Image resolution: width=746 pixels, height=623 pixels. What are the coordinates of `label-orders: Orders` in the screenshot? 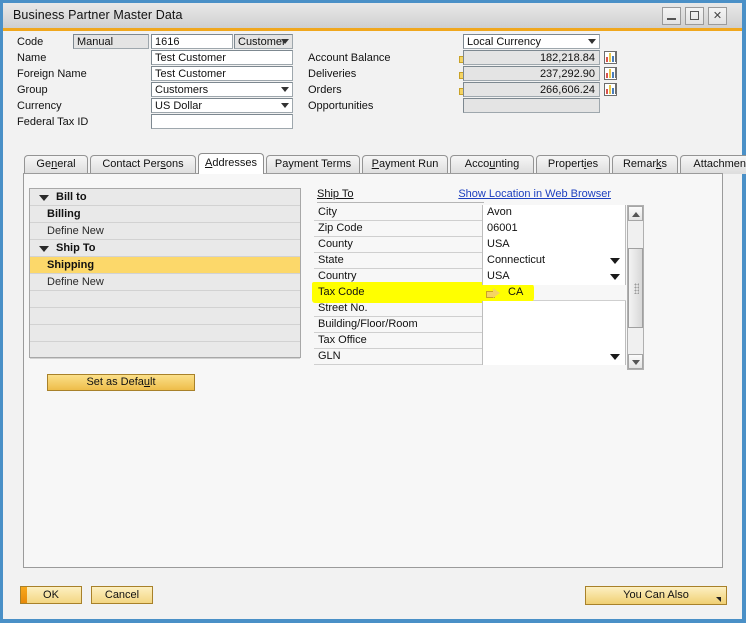 It's located at (325, 90).